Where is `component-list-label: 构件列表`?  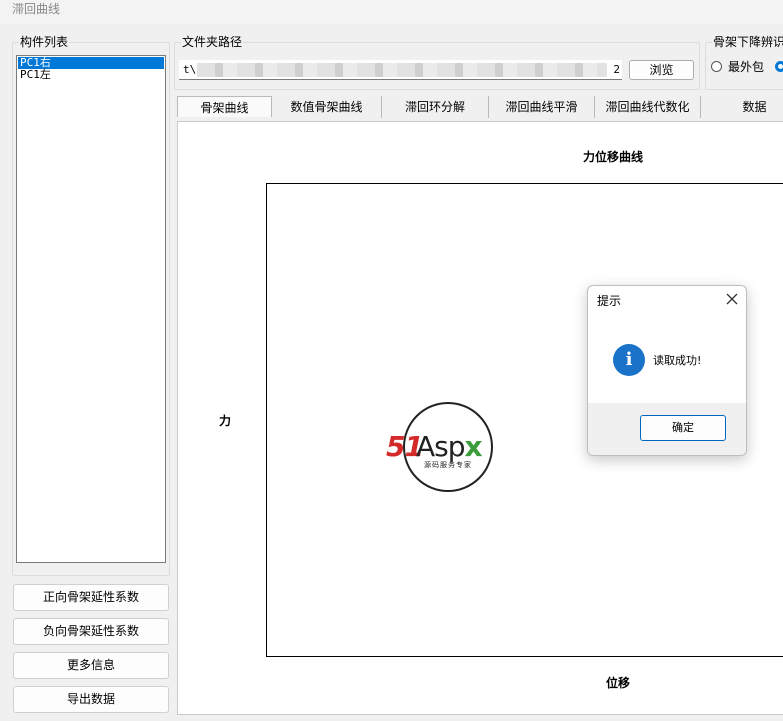 component-list-label: 构件列表 is located at coordinates (44, 42).